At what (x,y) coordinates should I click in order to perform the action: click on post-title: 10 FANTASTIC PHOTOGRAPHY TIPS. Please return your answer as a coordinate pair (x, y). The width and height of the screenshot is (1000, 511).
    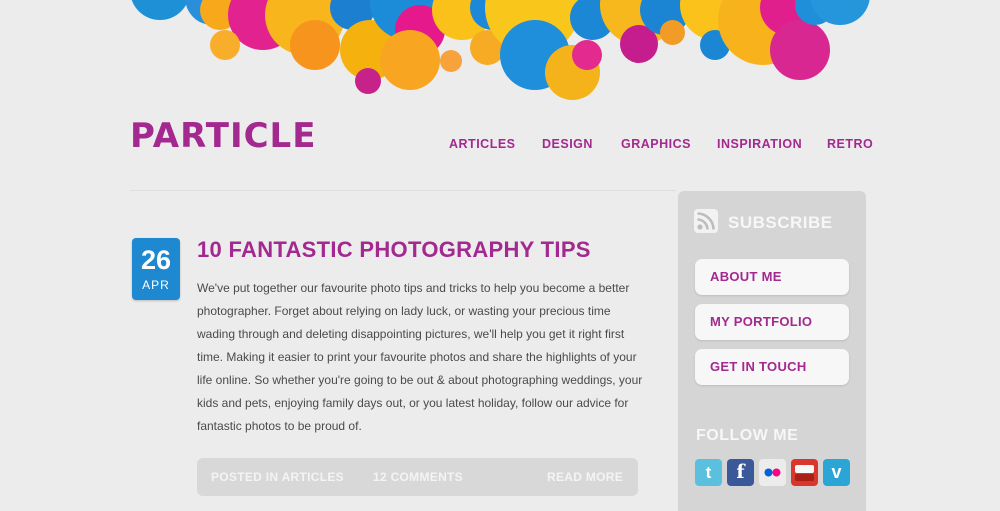
    Looking at the image, I should click on (394, 250).